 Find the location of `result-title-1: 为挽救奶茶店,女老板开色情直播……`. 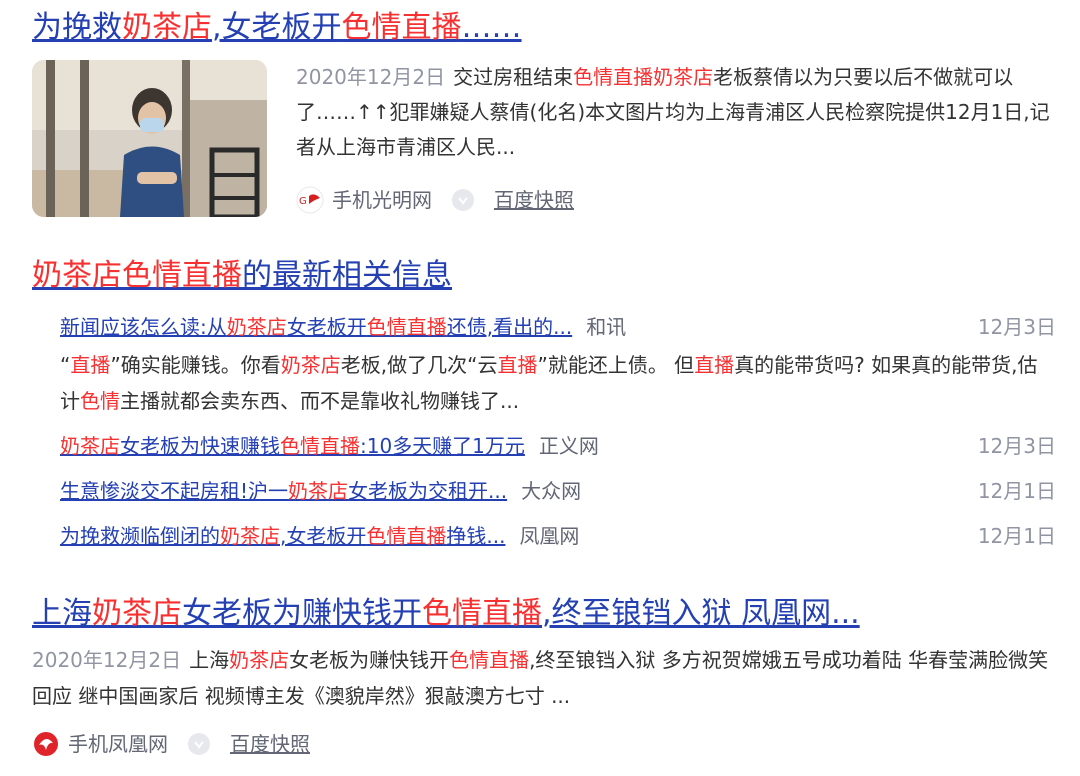

result-title-1: 为挽救奶茶店,女老板开色情直播…… is located at coordinates (277, 28).